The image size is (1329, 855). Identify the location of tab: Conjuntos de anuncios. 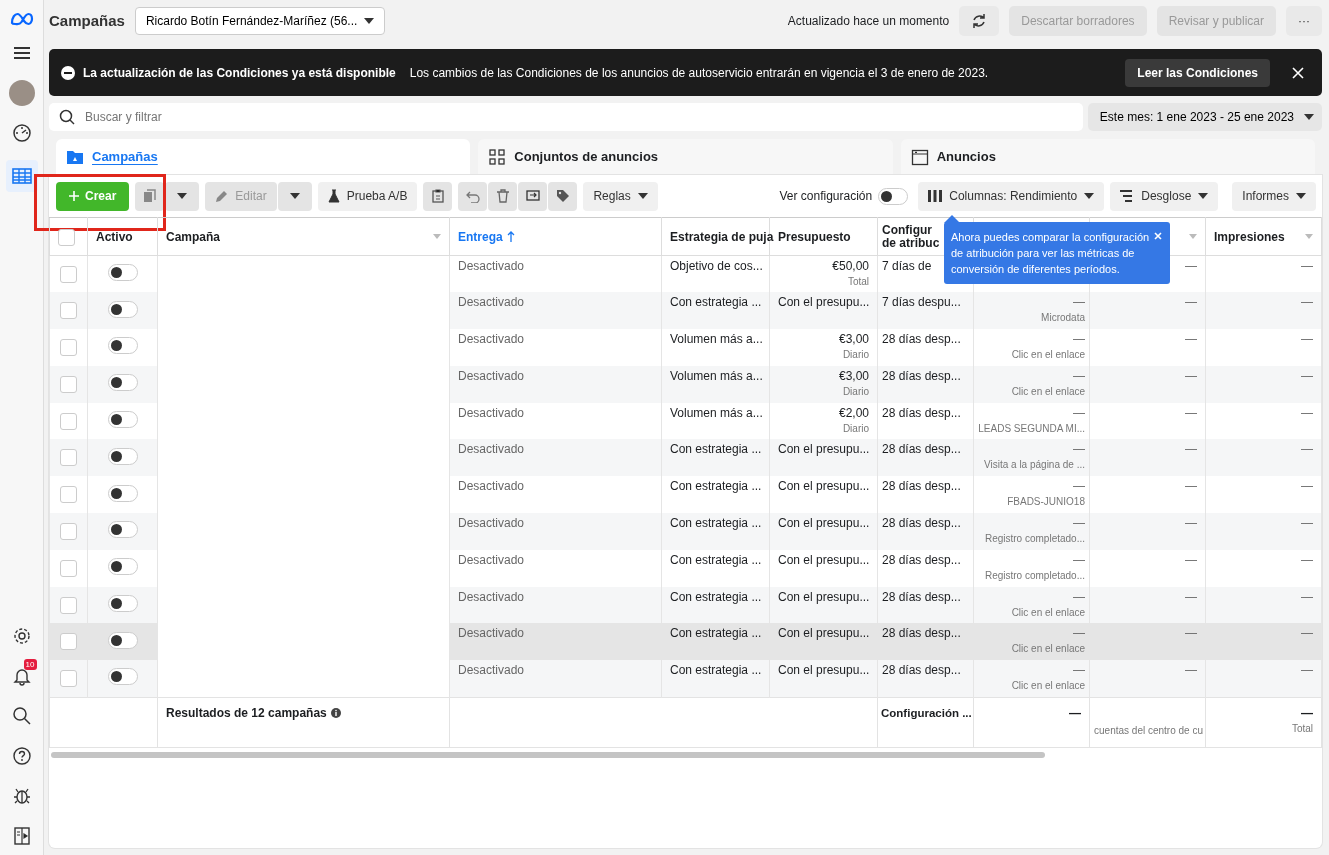
(685, 157).